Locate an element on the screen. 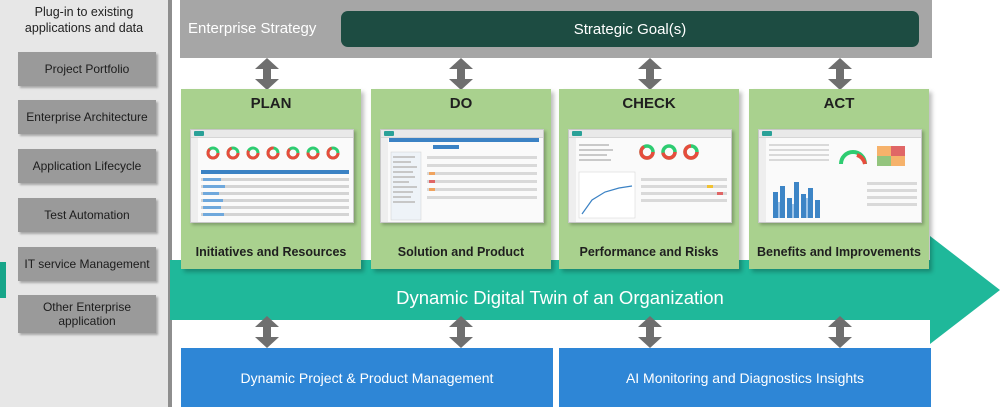 This screenshot has width=1000, height=407. sidebar-accent-notch is located at coordinates (3, 280).